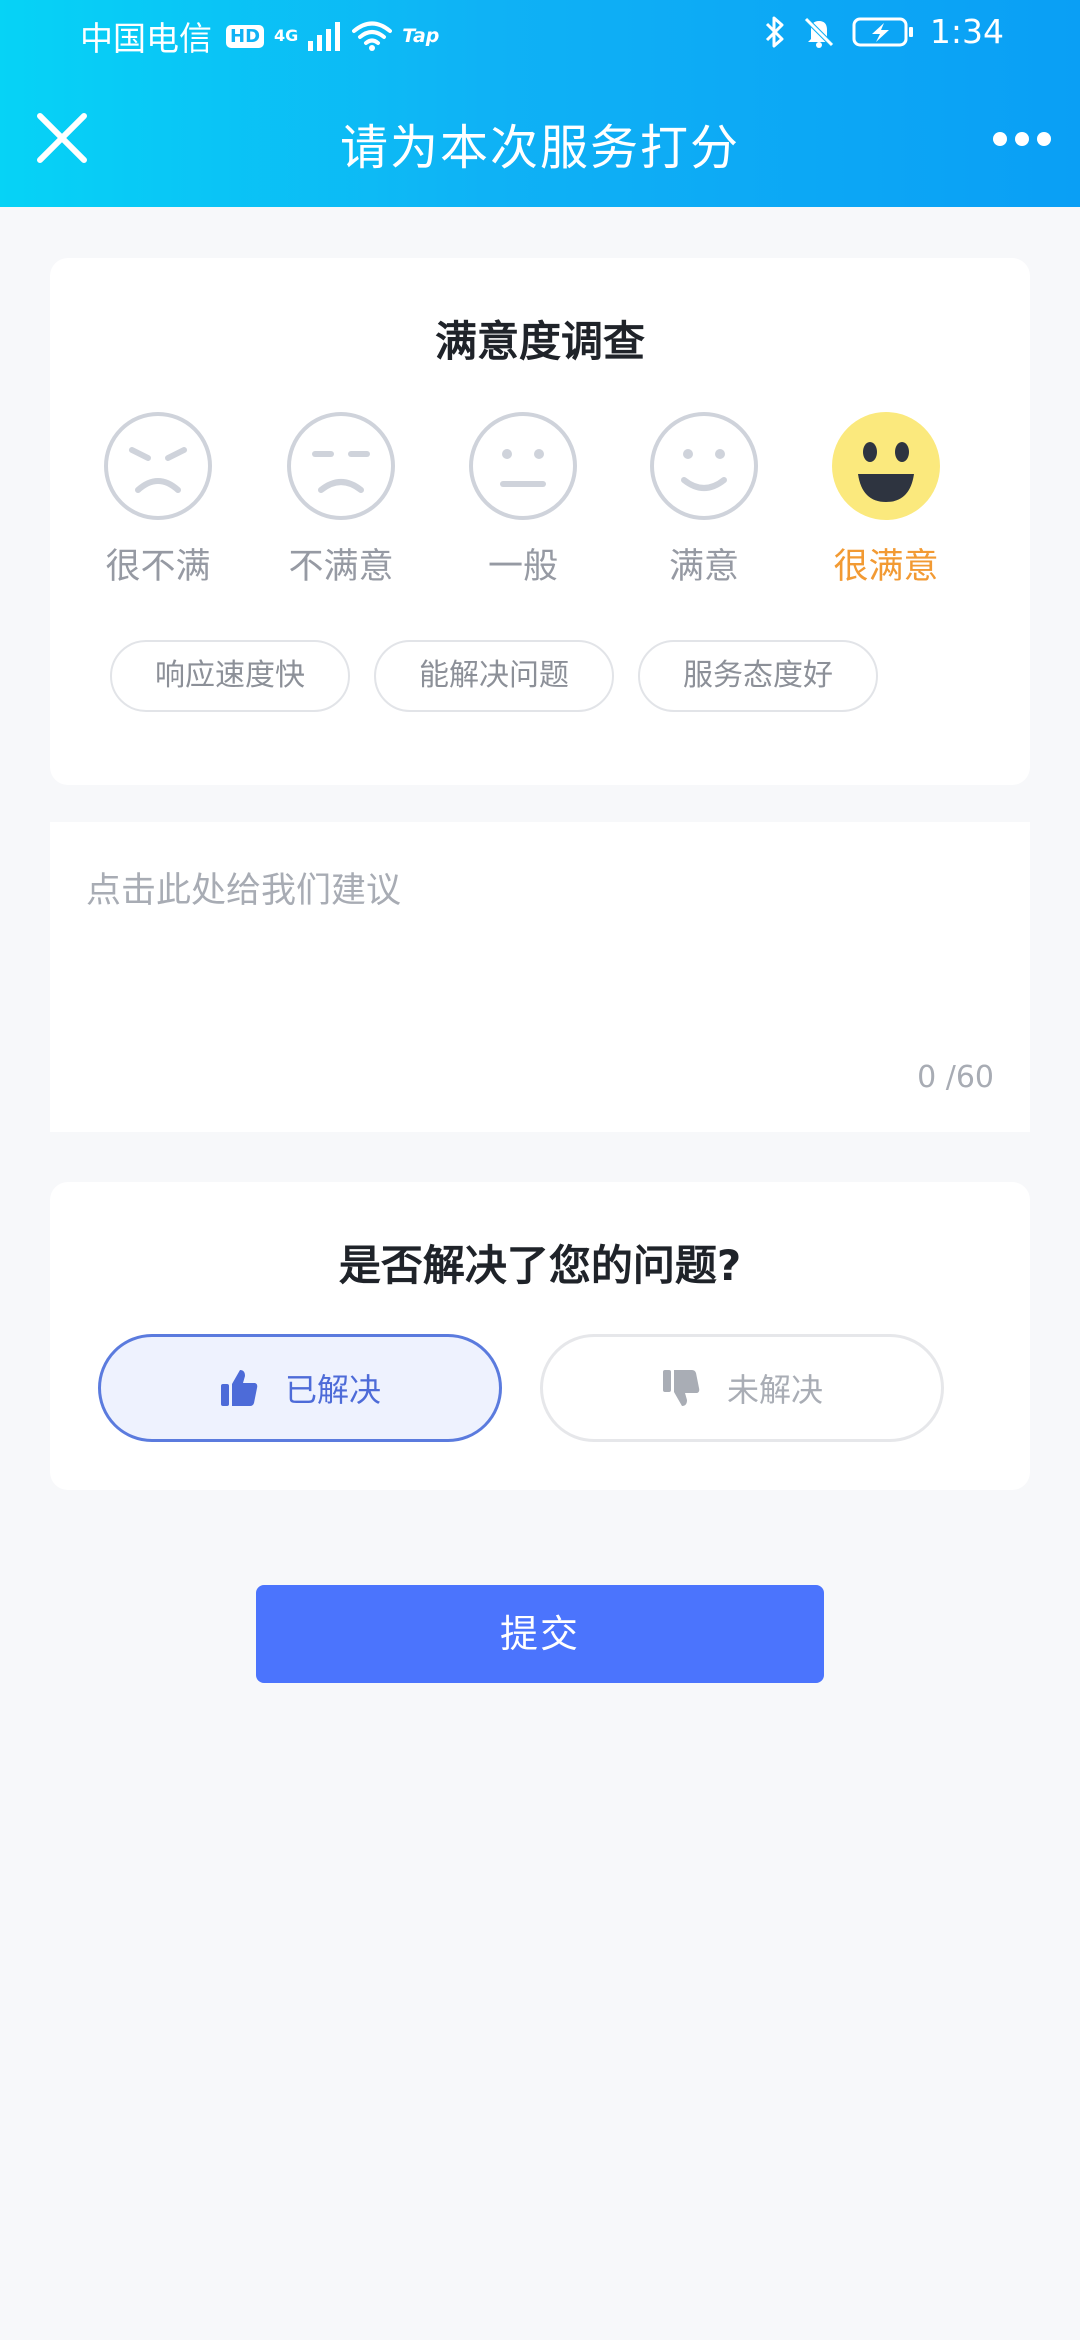 The image size is (1080, 2340). What do you see at coordinates (523, 466) in the screenshot?
I see `neutral-face-icon` at bounding box center [523, 466].